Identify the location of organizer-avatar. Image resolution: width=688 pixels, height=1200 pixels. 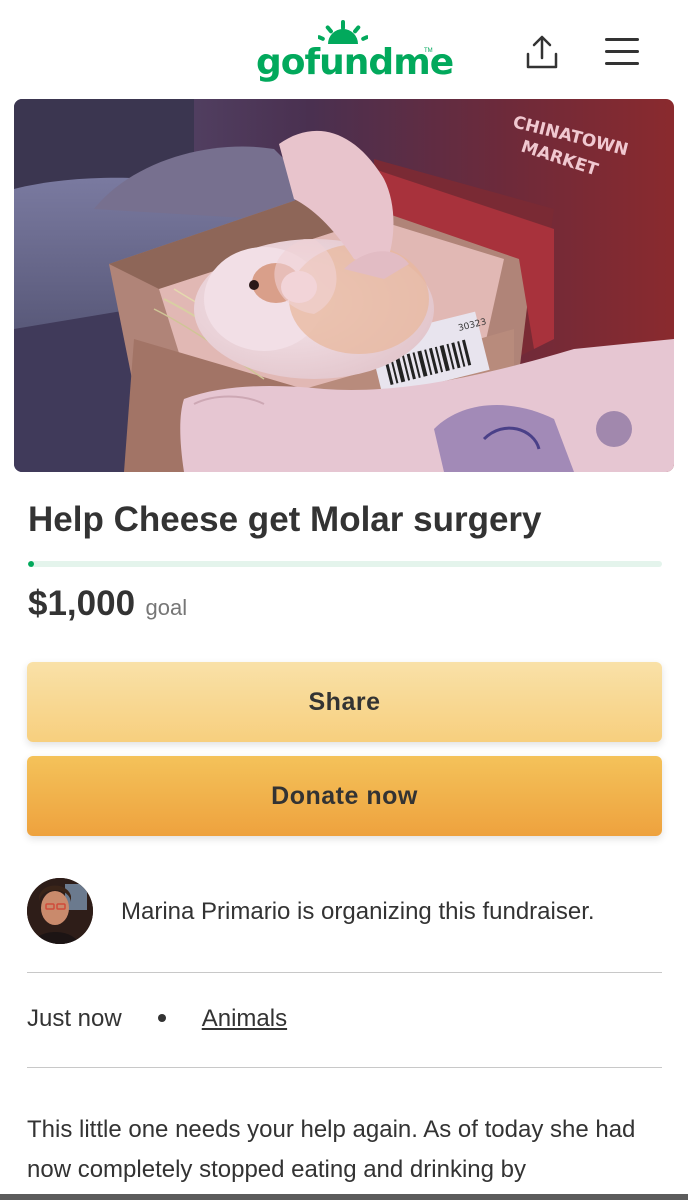
(60, 911).